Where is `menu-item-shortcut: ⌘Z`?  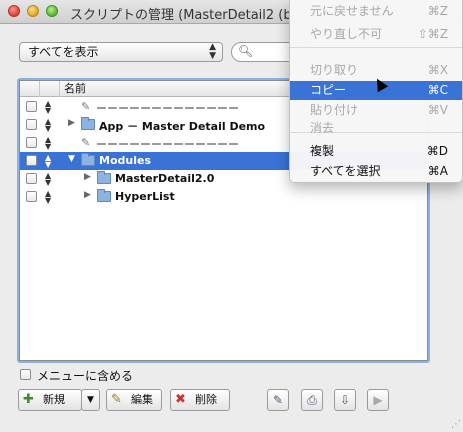
menu-item-shortcut: ⌘Z is located at coordinates (437, 11).